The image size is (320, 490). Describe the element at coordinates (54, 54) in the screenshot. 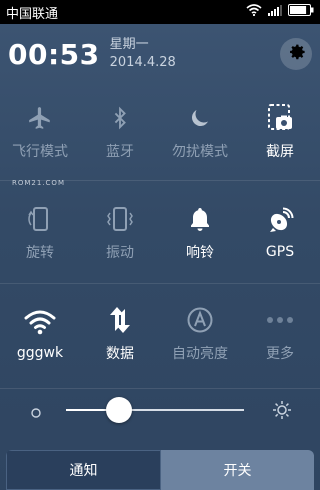

I see `clock-time: 00:53` at that location.